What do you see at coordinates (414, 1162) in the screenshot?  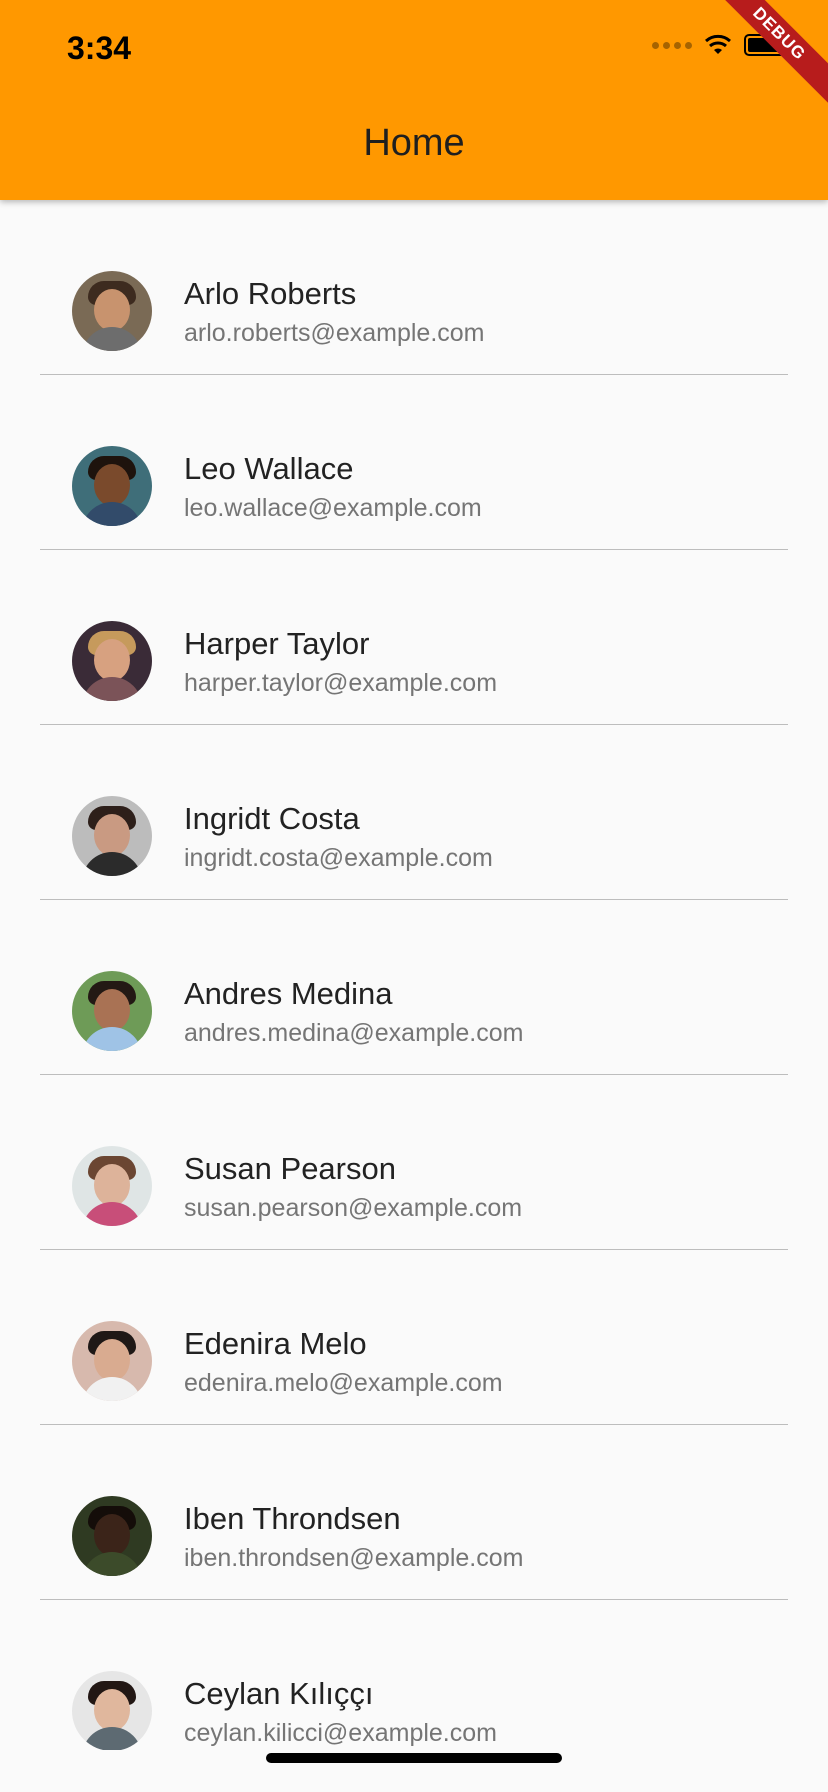 I see `list-item: Susan Pearson susan.pearson@example.com` at bounding box center [414, 1162].